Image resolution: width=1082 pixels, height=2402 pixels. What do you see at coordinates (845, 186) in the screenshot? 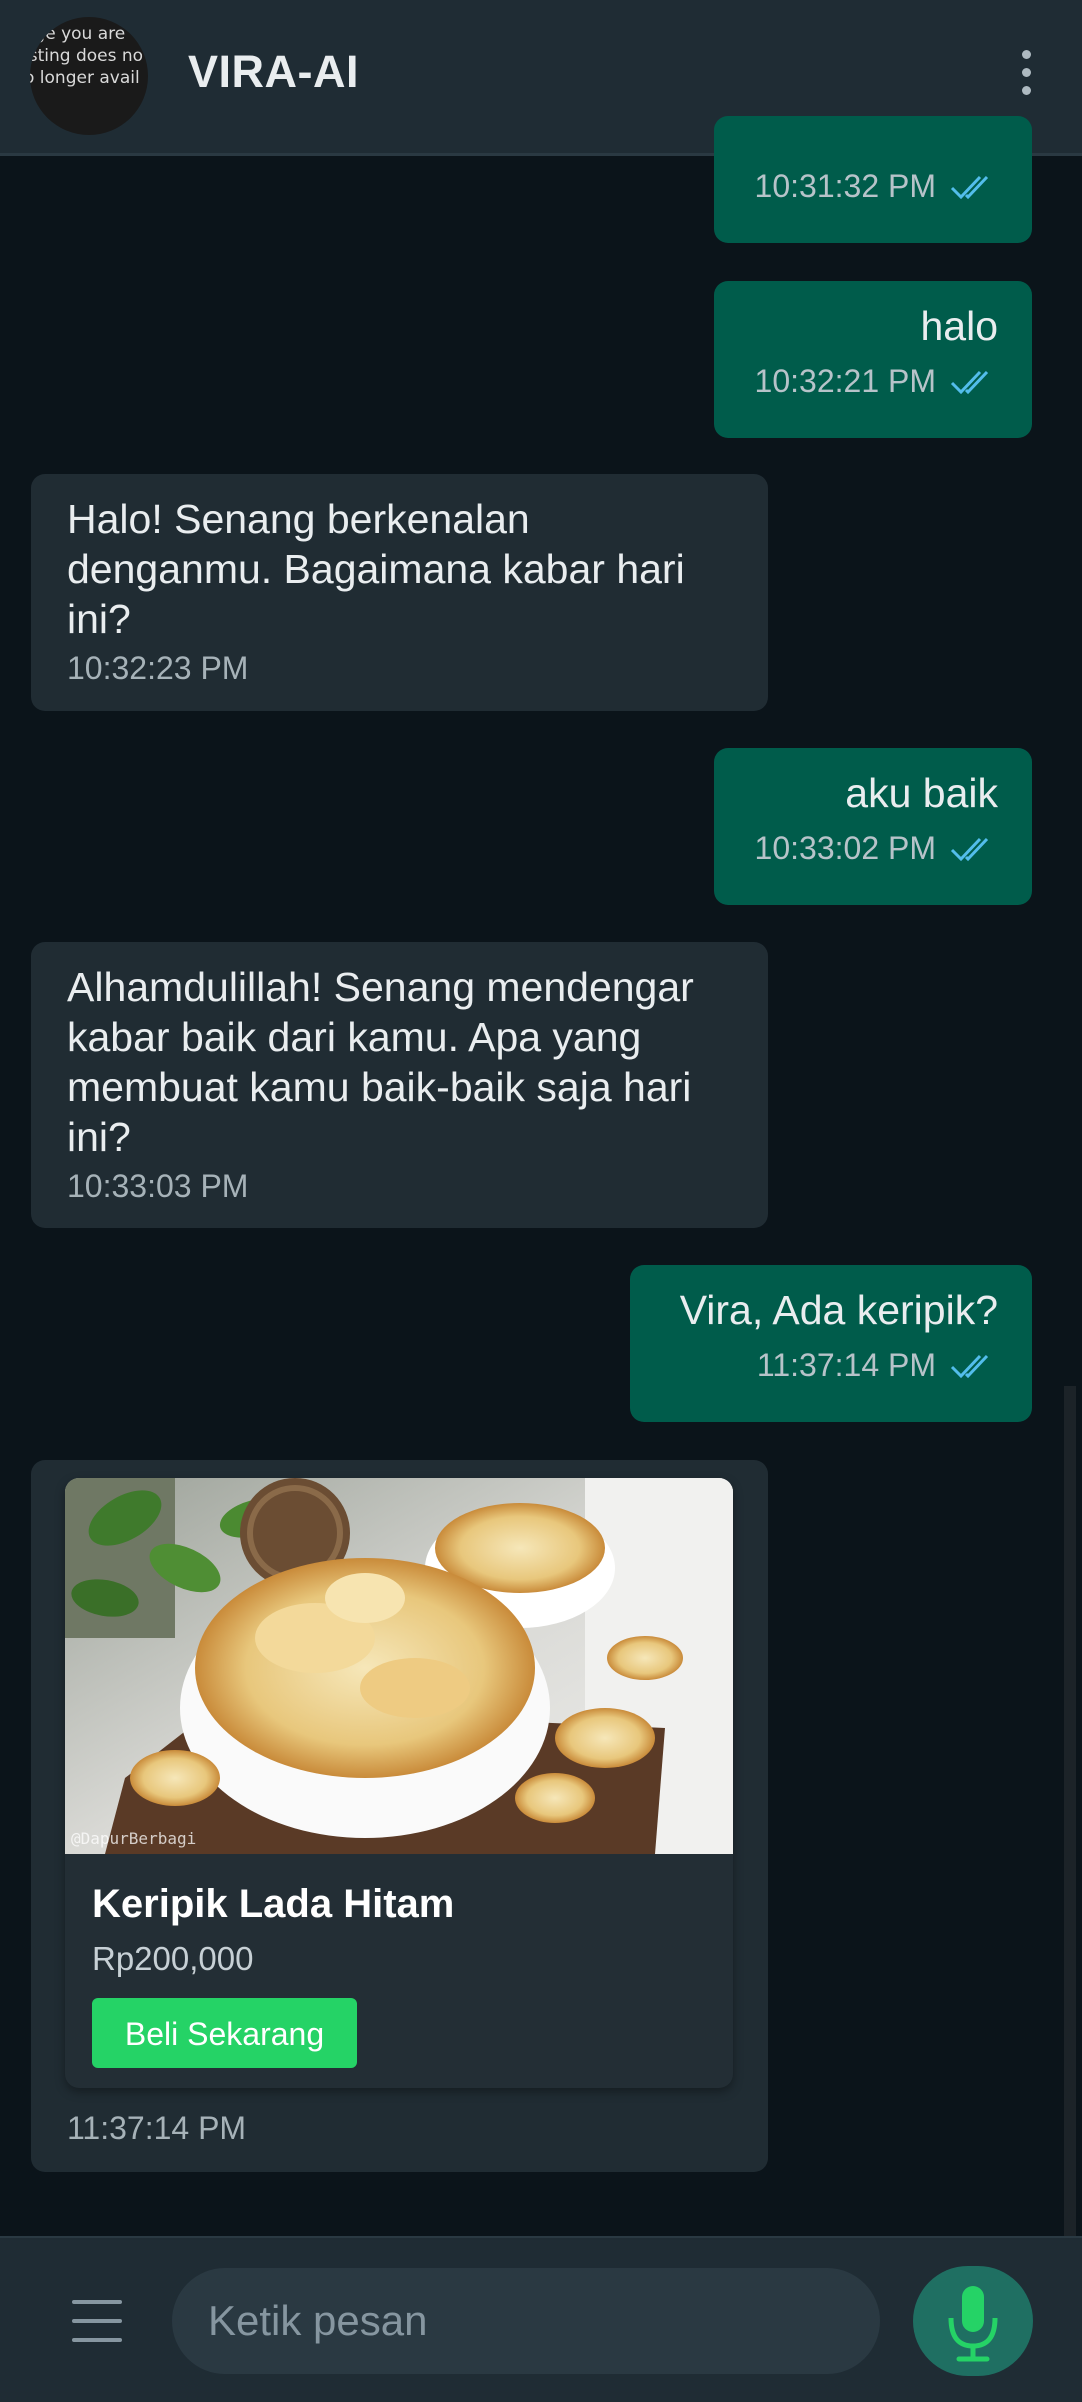
I see `message-time: 10:31:32 PM` at bounding box center [845, 186].